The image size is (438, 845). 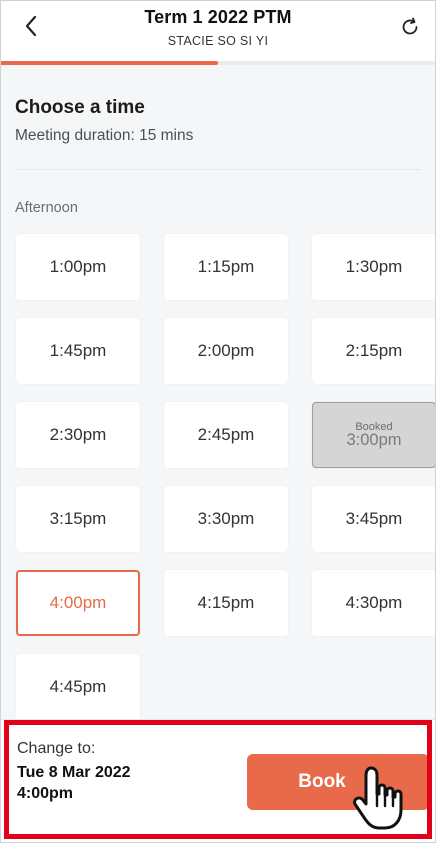 What do you see at coordinates (45, 794) in the screenshot?
I see `selected-time: 4:00pm` at bounding box center [45, 794].